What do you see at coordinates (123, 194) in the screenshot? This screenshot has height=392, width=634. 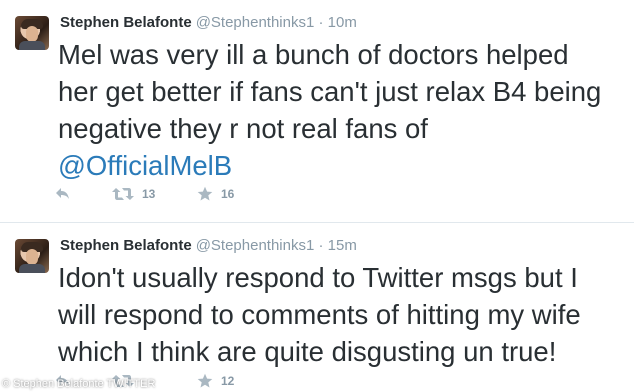 I see `retweet-icon` at bounding box center [123, 194].